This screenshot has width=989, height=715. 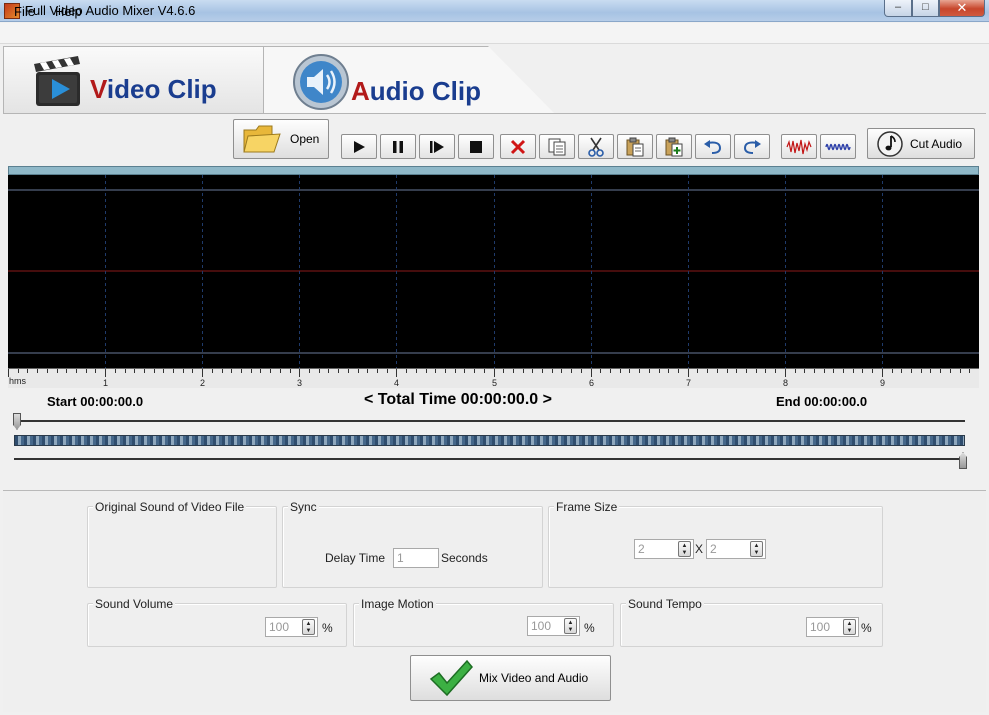 What do you see at coordinates (591, 383) in the screenshot?
I see `ruler-tick-label: 6` at bounding box center [591, 383].